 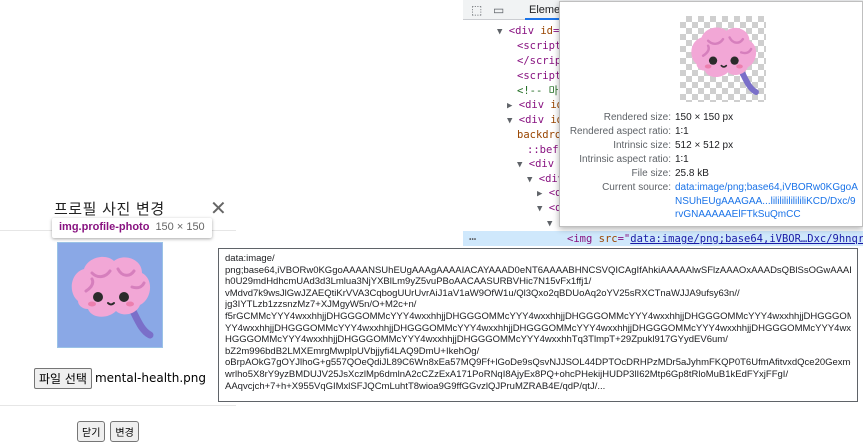 I want to click on close-icon: ✕, so click(x=218, y=208).